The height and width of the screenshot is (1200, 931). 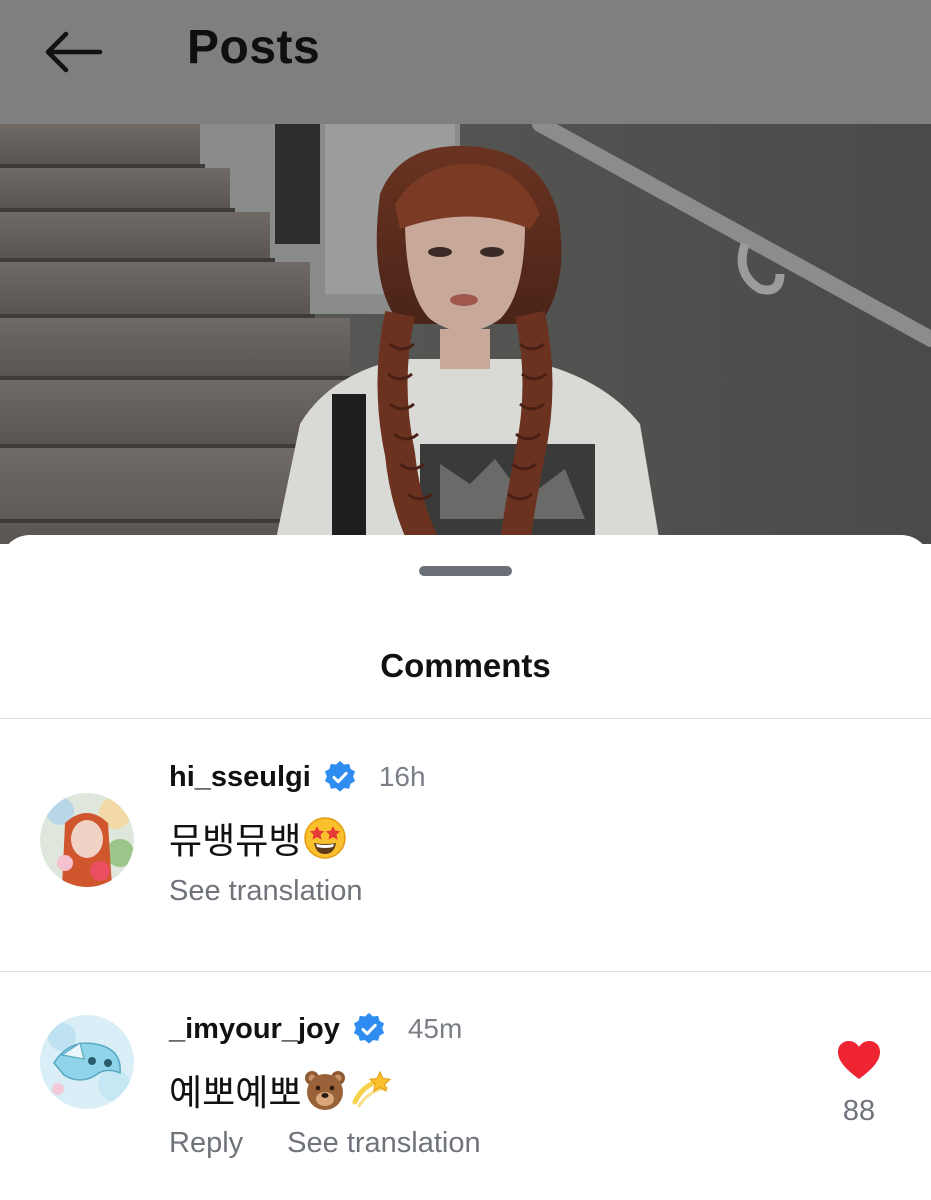 I want to click on comment-header: hi_sseulgi 16h, so click(x=297, y=777).